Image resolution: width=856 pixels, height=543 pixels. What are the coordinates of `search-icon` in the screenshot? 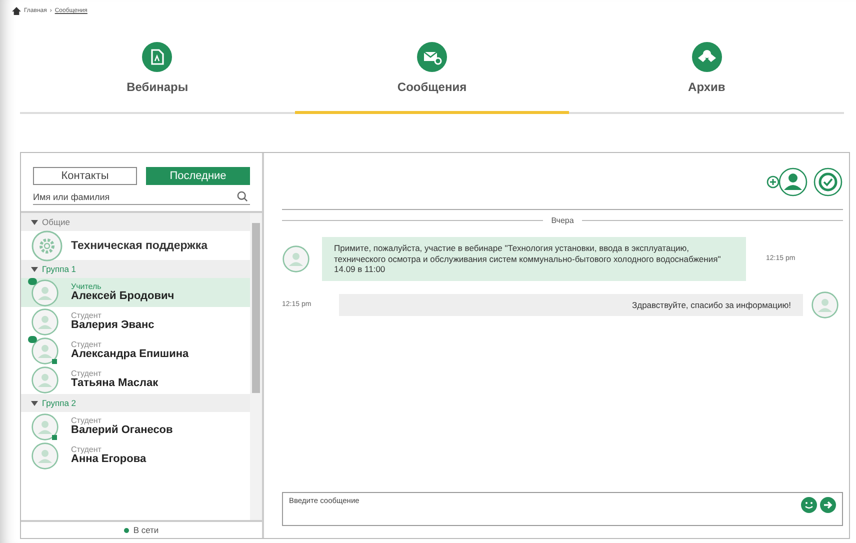 It's located at (242, 196).